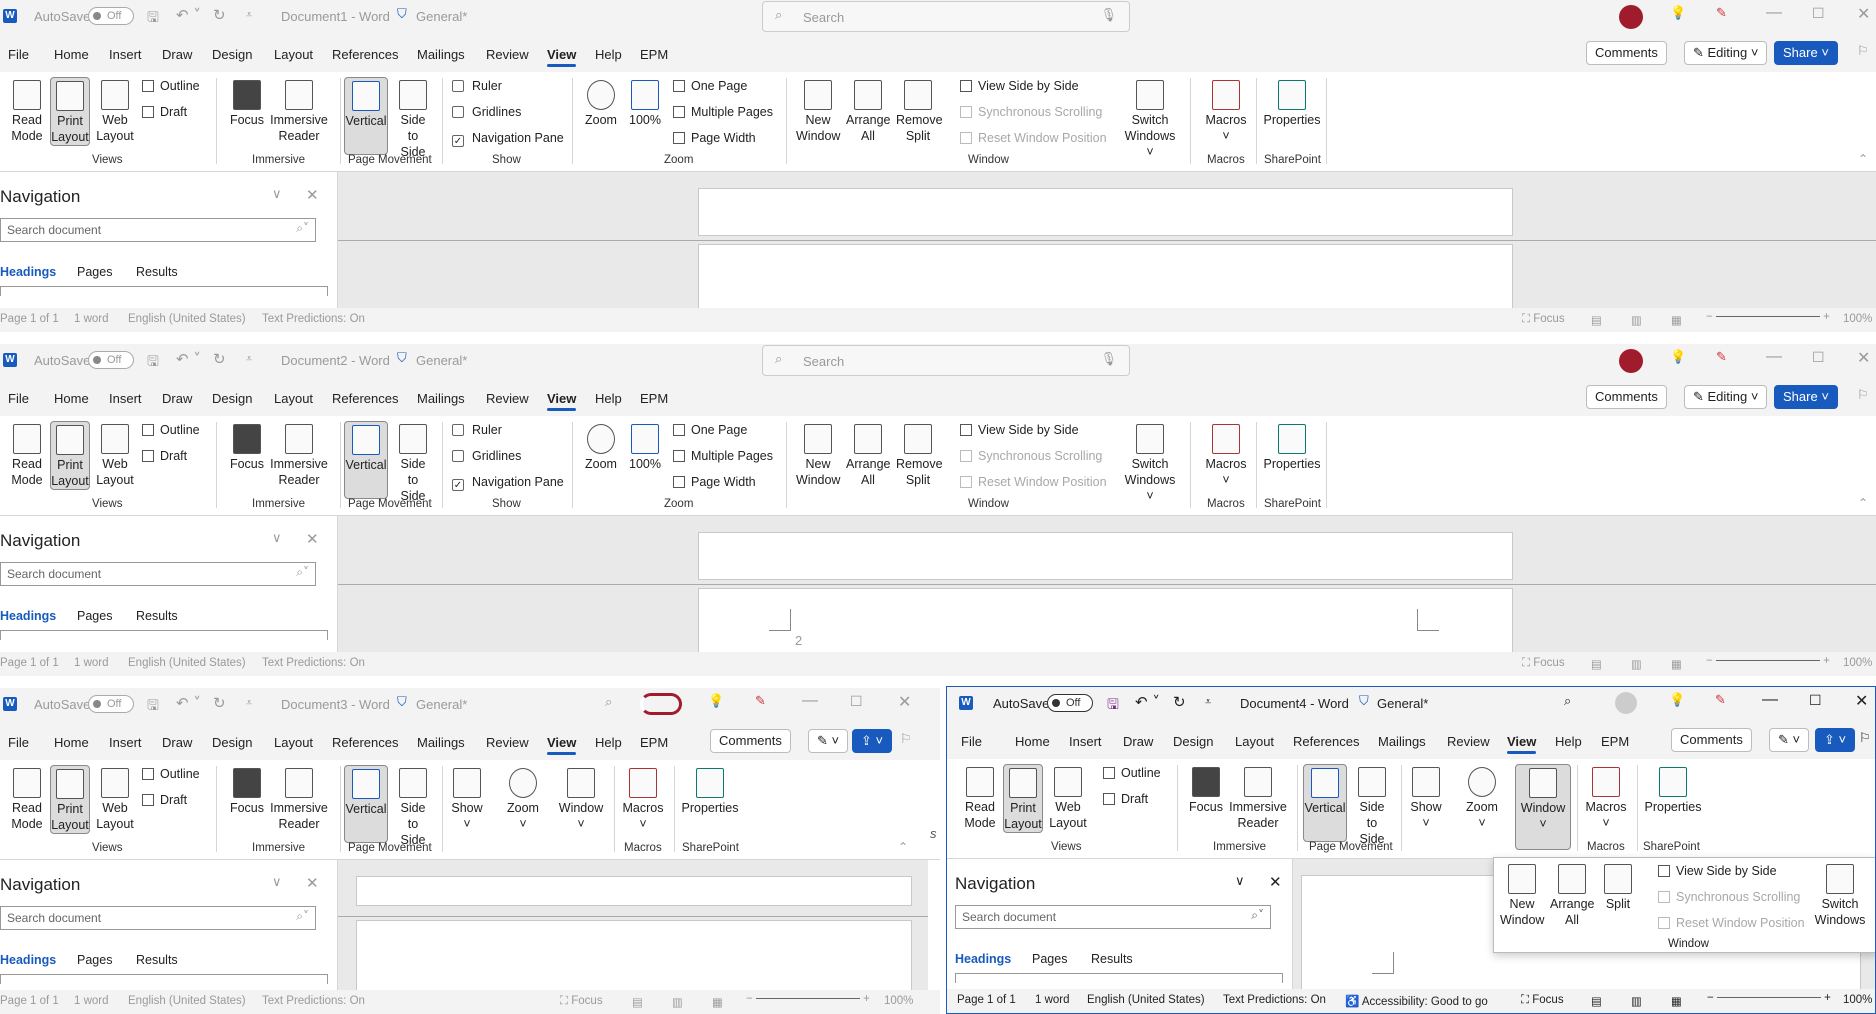  Describe the element at coordinates (1840, 896) in the screenshot. I see `switch-windows-button: Switch Windows` at that location.